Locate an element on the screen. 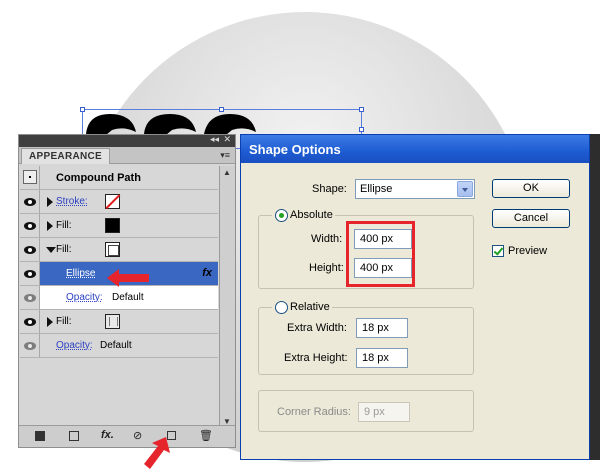 The height and width of the screenshot is (473, 600). corner-radius-label: Corner Radius: is located at coordinates (314, 412).